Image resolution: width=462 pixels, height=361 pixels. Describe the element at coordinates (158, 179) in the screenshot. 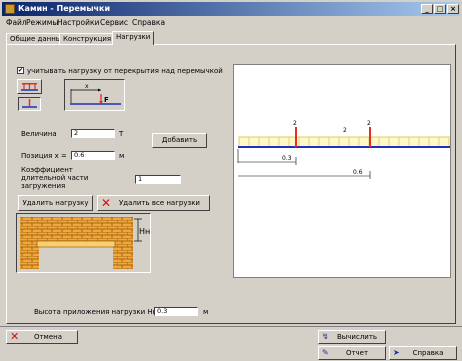

I see `coef-input: 1` at that location.